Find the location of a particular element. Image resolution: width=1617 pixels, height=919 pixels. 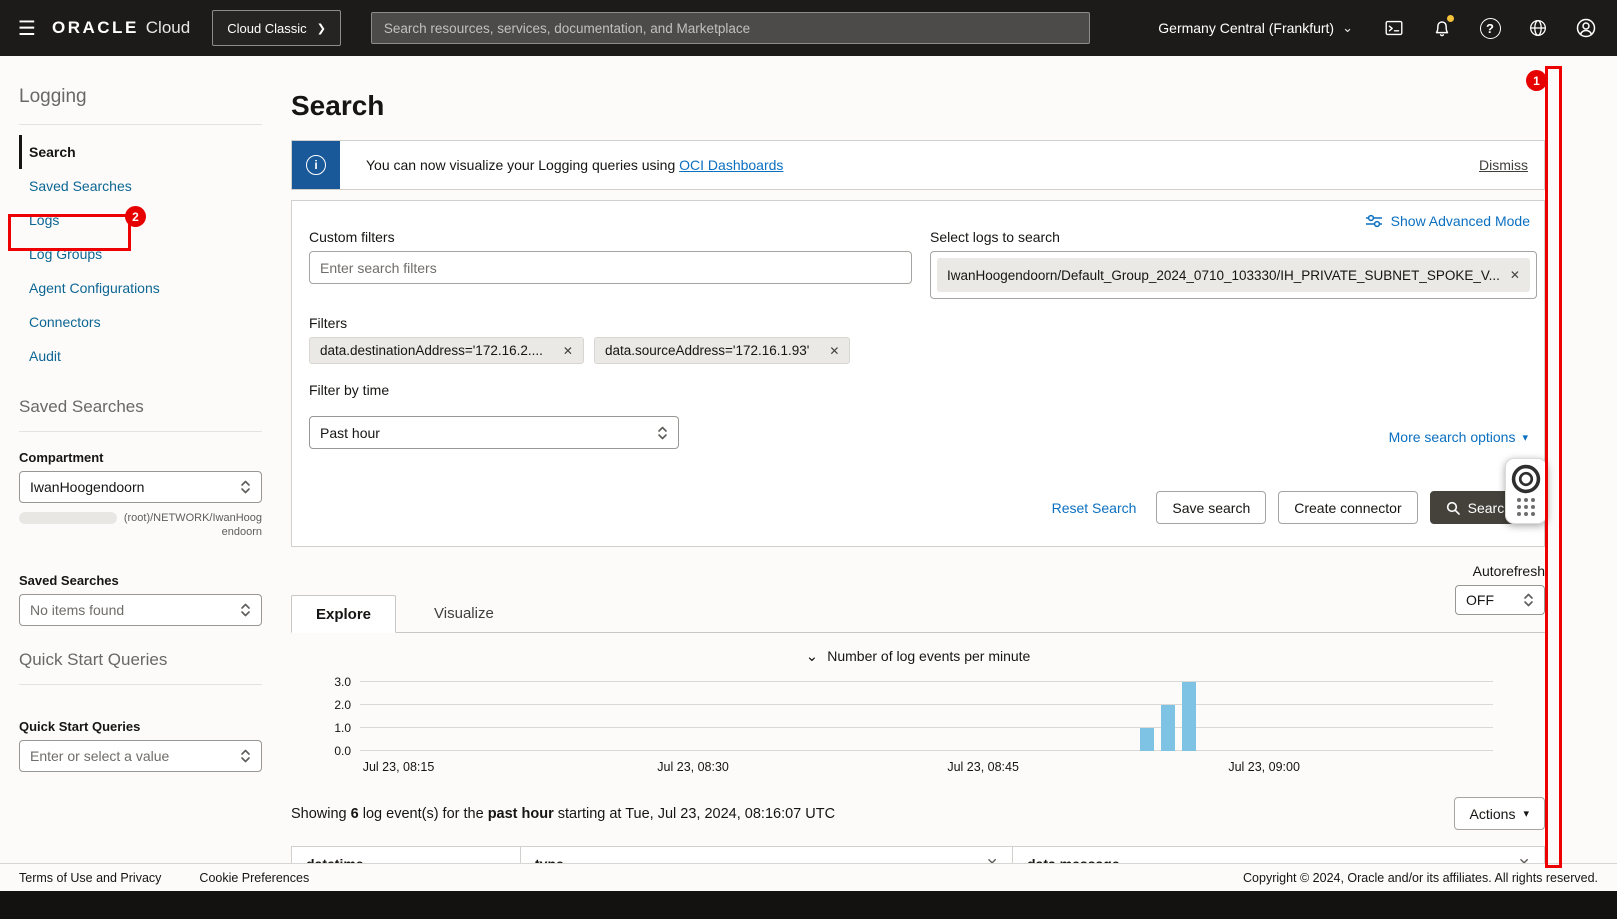

sidebar-item-connectors: Connectors is located at coordinates (140, 322).